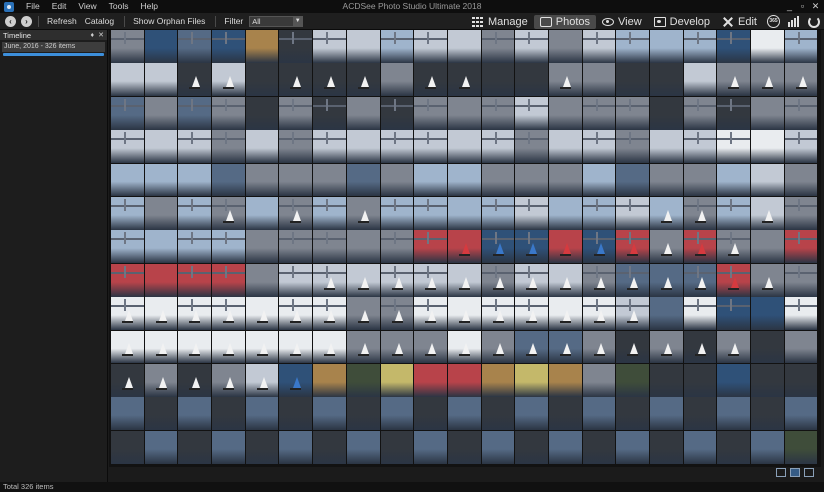 This screenshot has width=824, height=492. What do you see at coordinates (101, 35) in the screenshot?
I see `close-pane-icon: ✕` at bounding box center [101, 35].